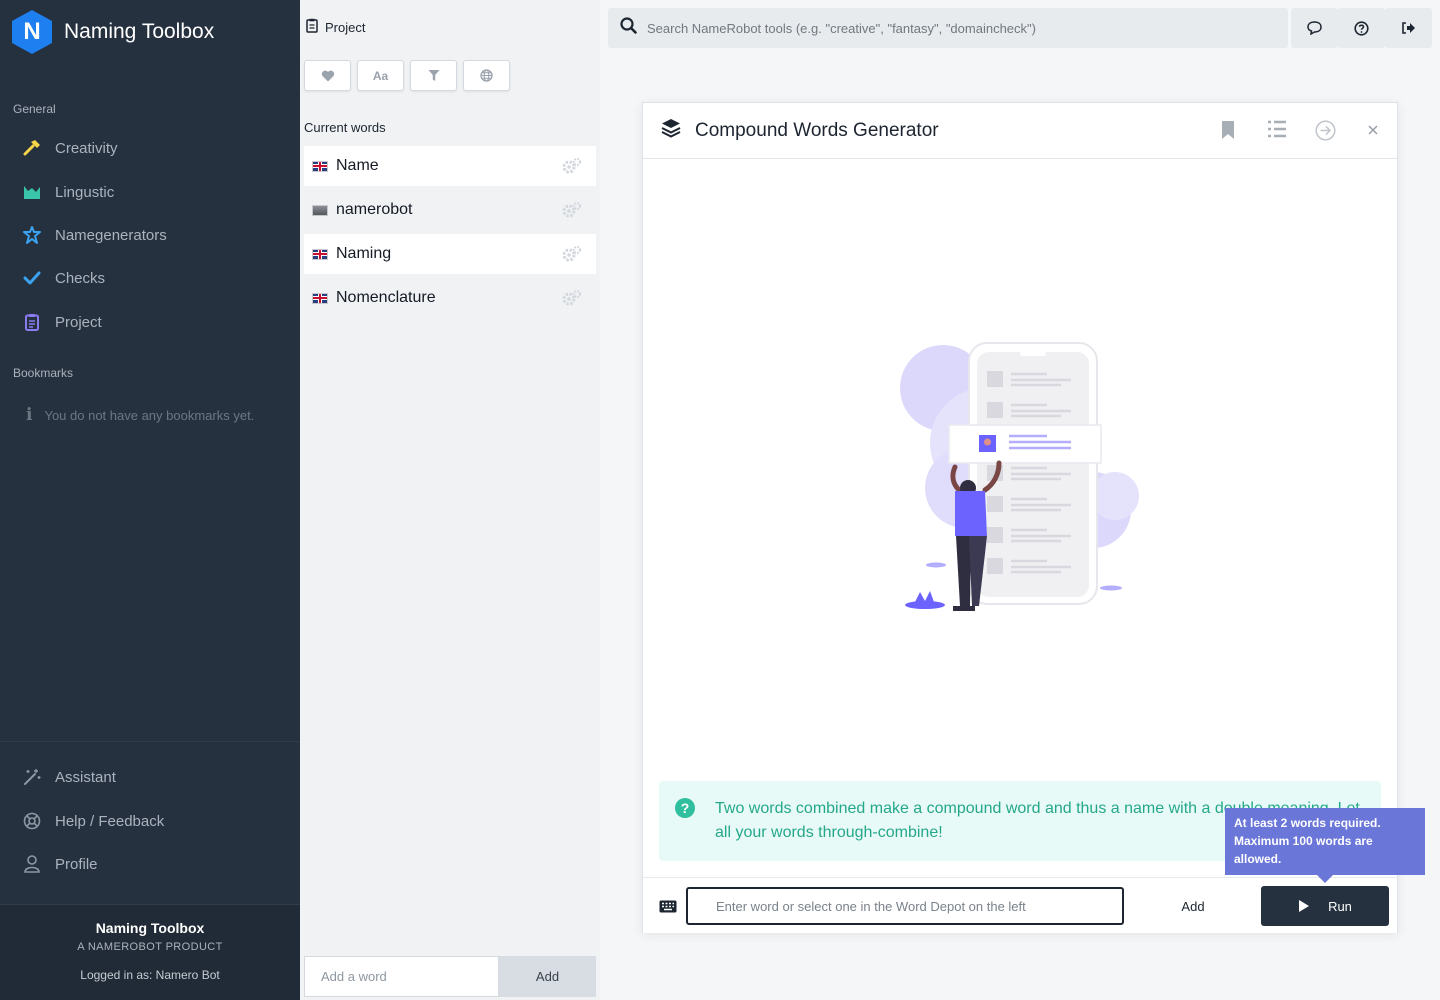 The width and height of the screenshot is (1440, 1000). Describe the element at coordinates (32, 235) in the screenshot. I see `star-badge-icon` at that location.